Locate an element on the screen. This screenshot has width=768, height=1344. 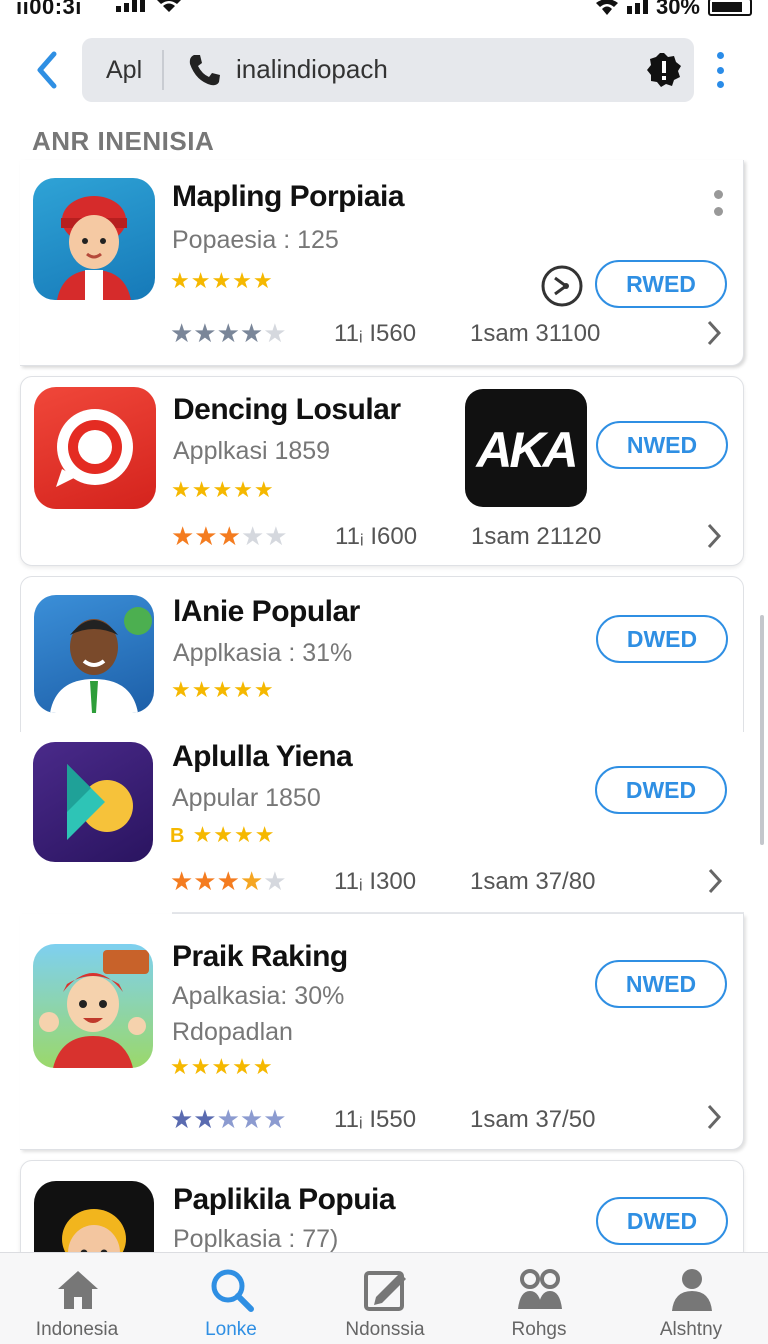
app-size: 1sam 31100 is located at coordinates (535, 333).